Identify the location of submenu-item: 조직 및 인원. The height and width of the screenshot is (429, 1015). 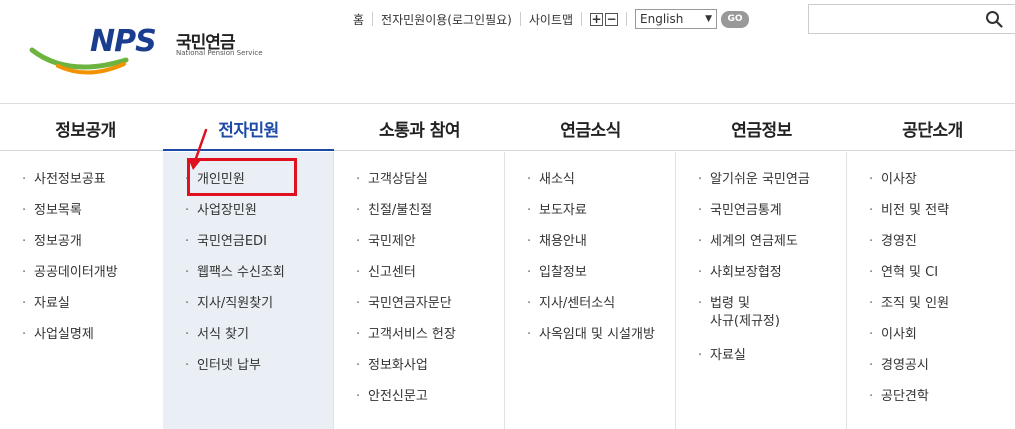
(908, 310).